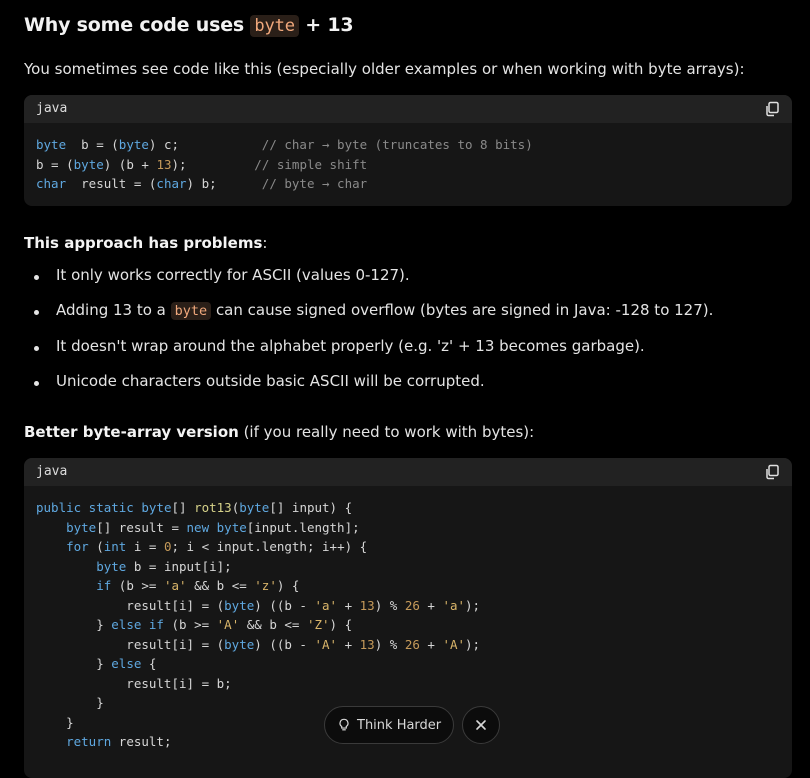 The width and height of the screenshot is (810, 778). What do you see at coordinates (115, 546) in the screenshot?
I see `code-token: int` at bounding box center [115, 546].